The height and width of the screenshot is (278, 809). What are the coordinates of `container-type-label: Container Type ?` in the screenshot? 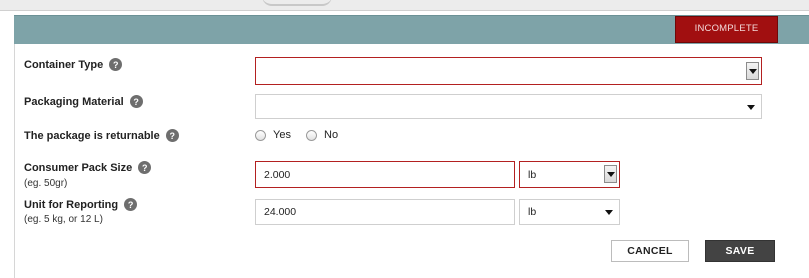 It's located at (73, 64).